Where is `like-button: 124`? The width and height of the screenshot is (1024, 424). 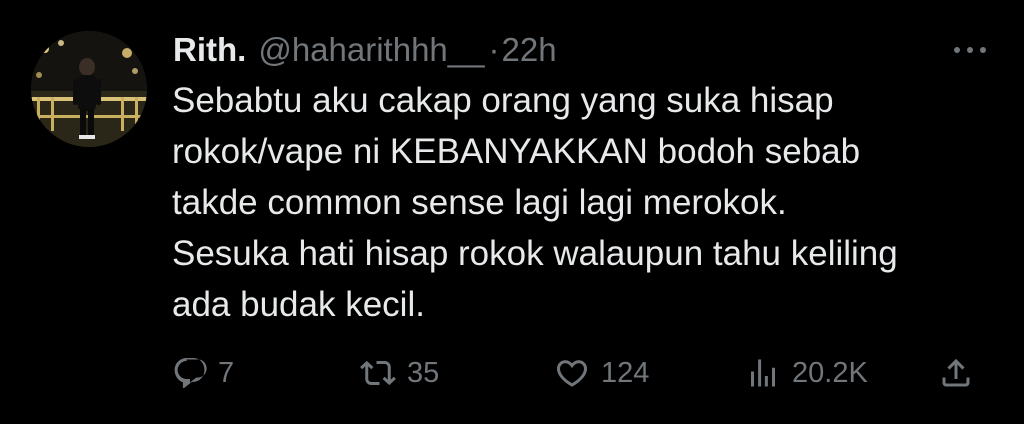 like-button: 124 is located at coordinates (601, 373).